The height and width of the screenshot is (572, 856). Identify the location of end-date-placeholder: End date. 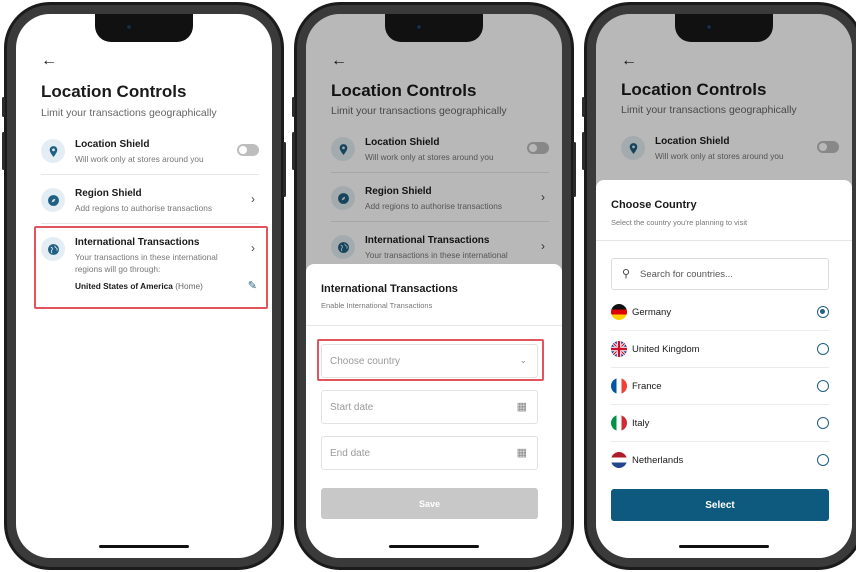
(350, 453).